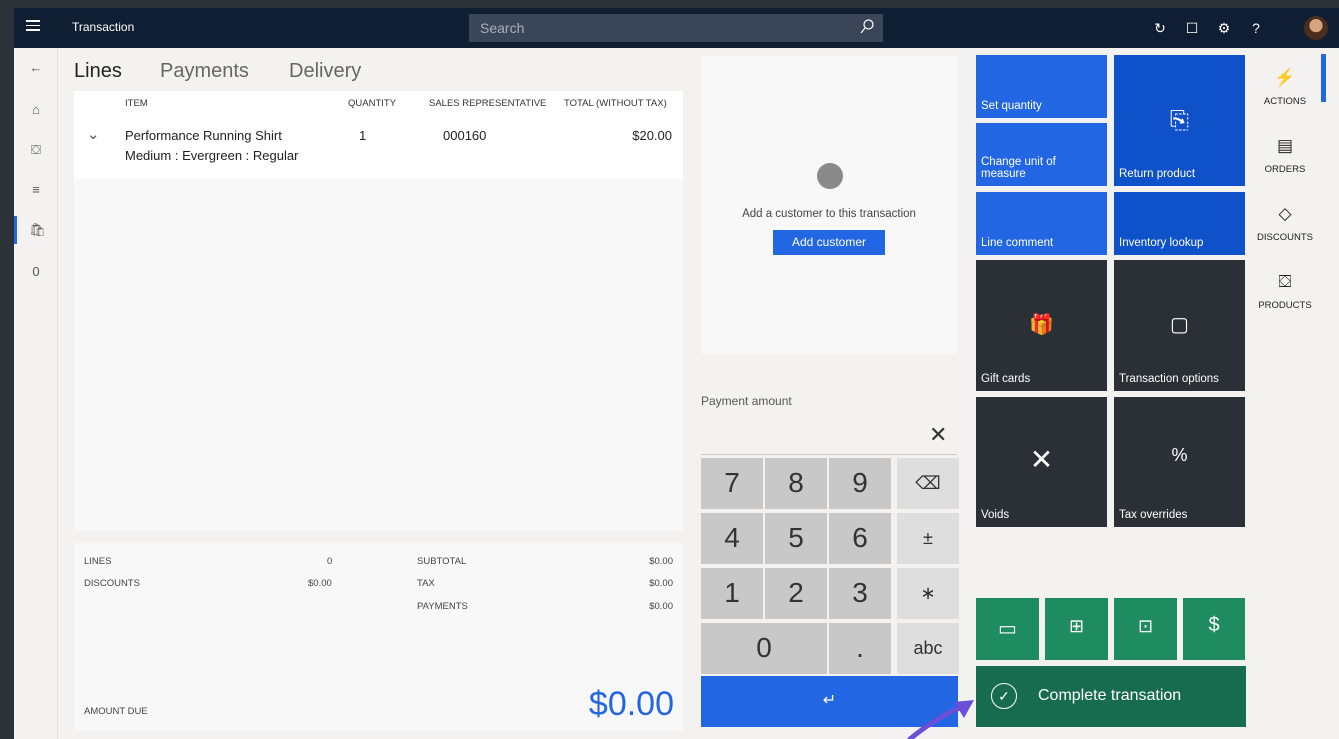 This screenshot has width=1339, height=739. I want to click on discount-tag-icon: ◇, so click(1285, 213).